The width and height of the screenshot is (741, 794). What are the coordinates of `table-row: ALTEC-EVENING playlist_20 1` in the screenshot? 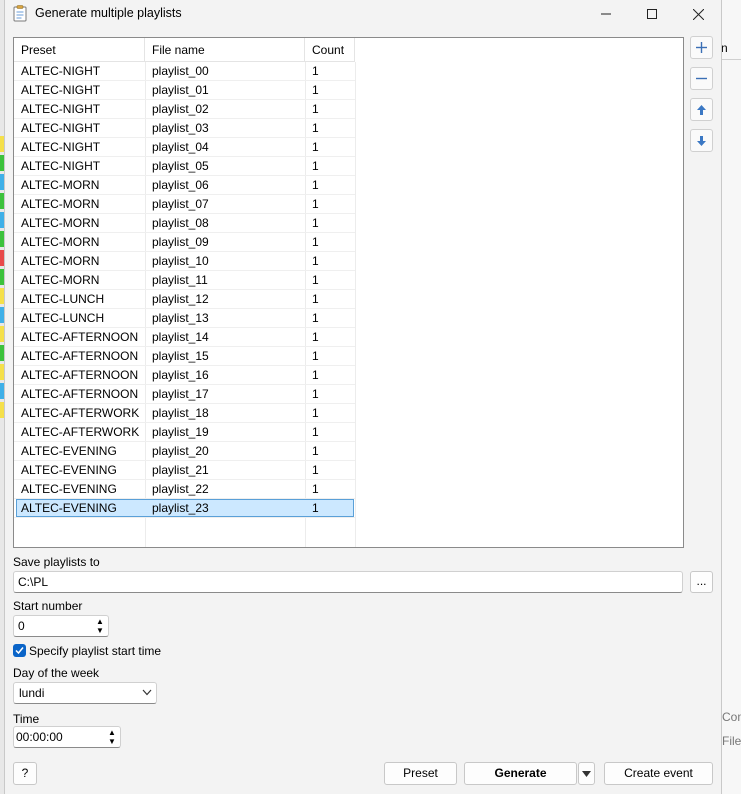 It's located at (348, 451).